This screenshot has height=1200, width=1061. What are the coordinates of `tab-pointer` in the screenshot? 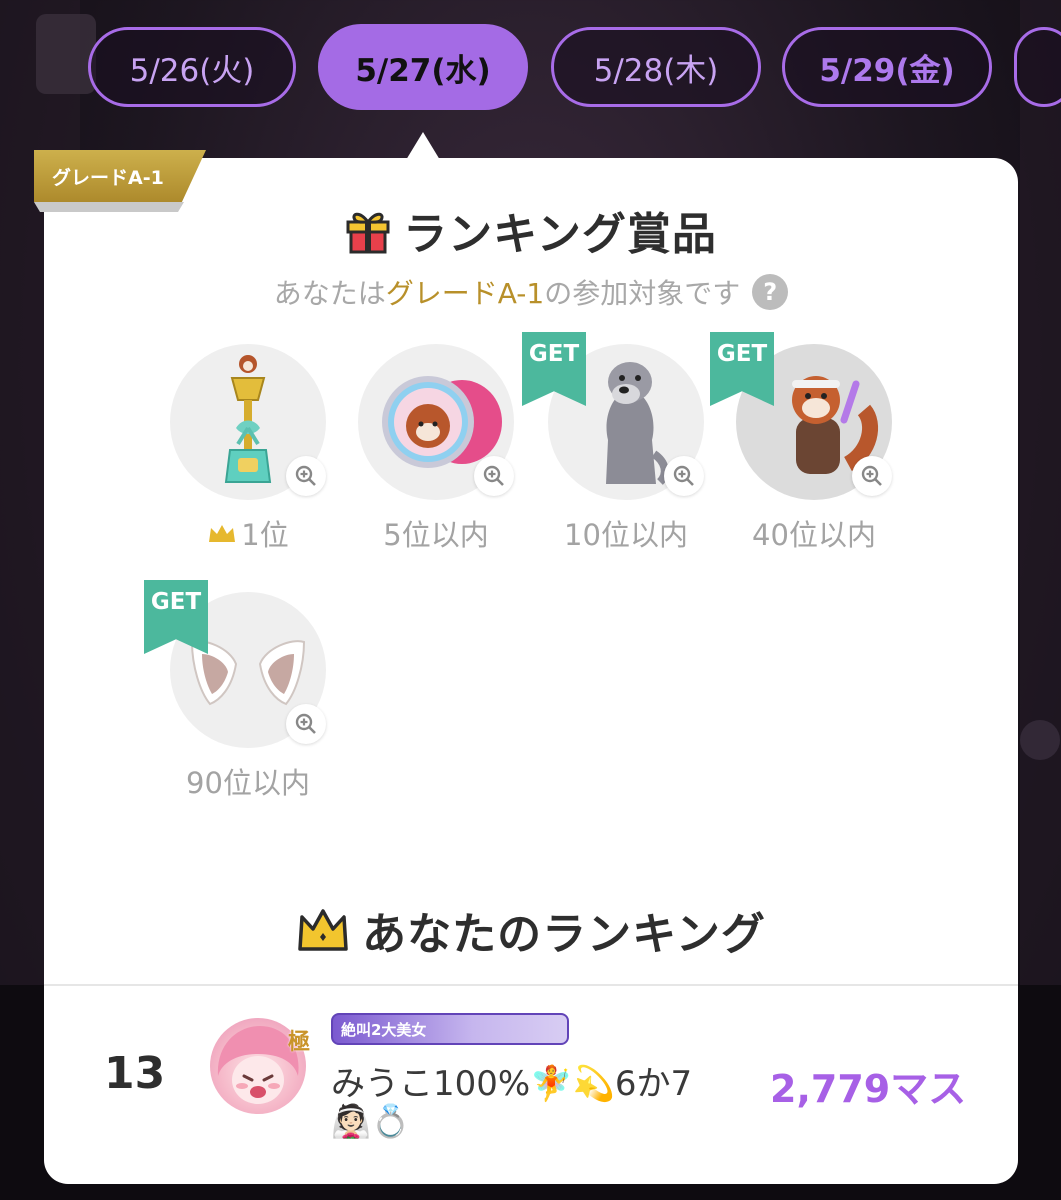 It's located at (423, 146).